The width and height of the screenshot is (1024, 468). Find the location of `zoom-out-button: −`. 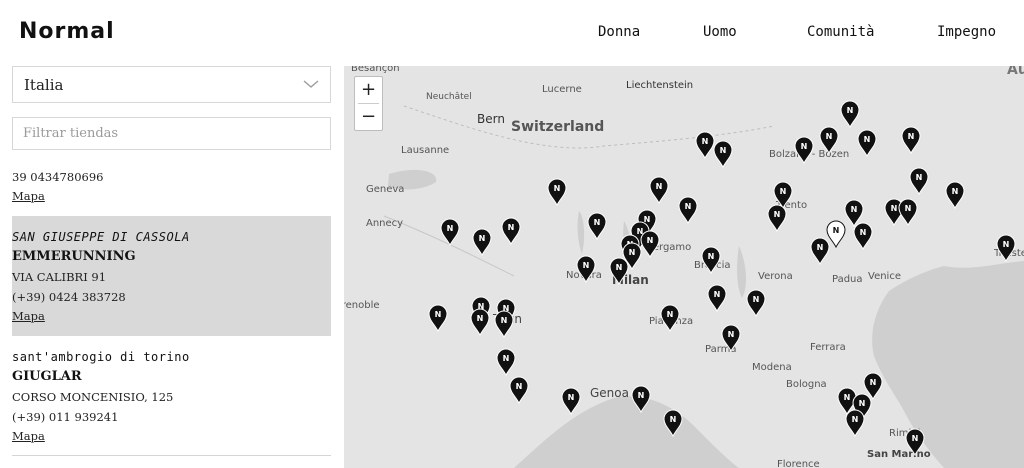

zoom-out-button: − is located at coordinates (368, 117).